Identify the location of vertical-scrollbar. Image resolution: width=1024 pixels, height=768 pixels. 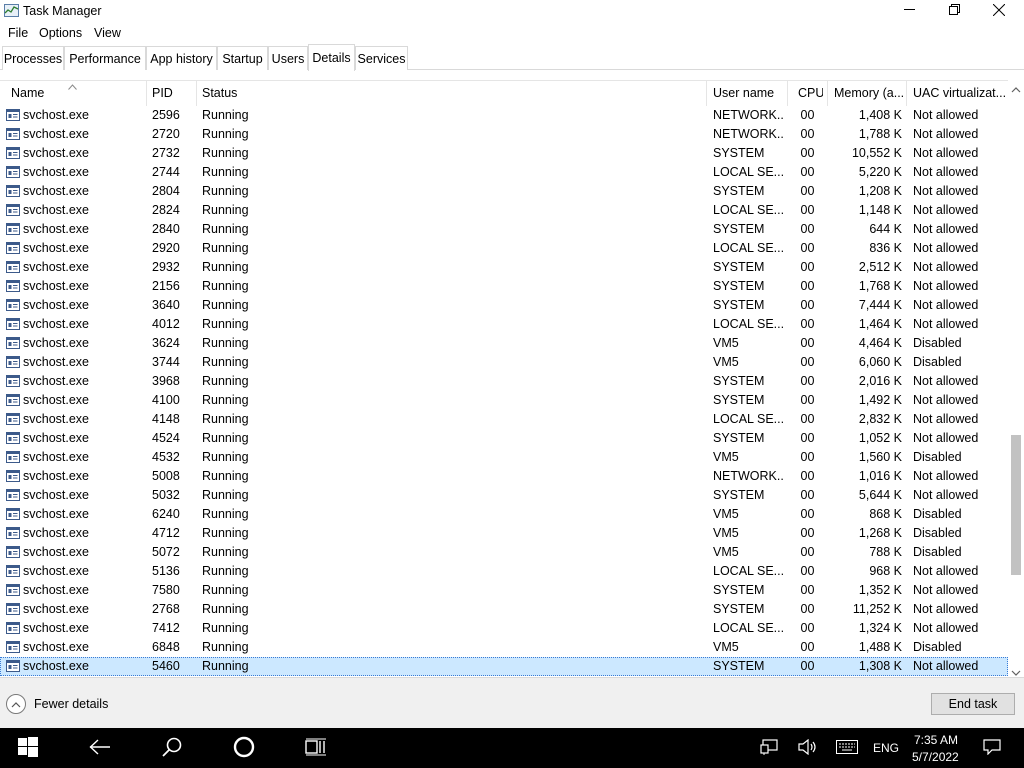
(1016, 378).